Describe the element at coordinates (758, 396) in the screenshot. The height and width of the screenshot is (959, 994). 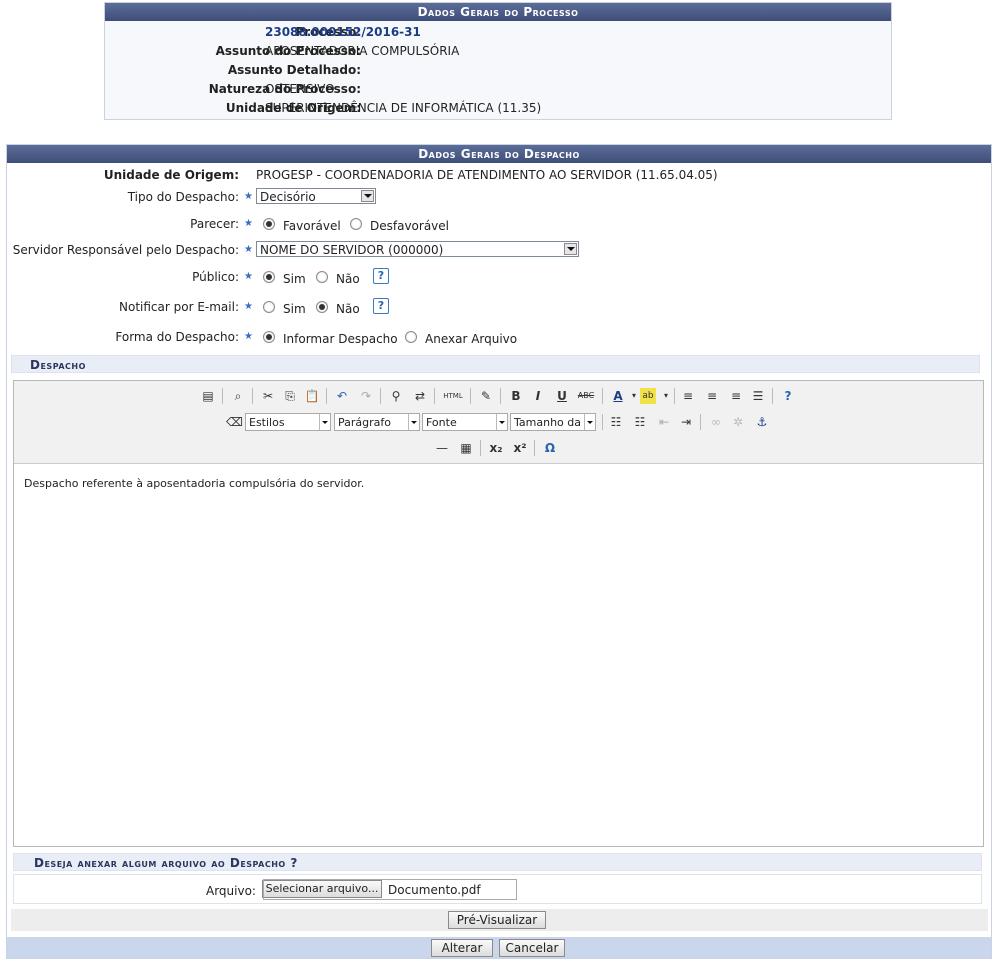
I see `align-justify-icon: ☰` at that location.